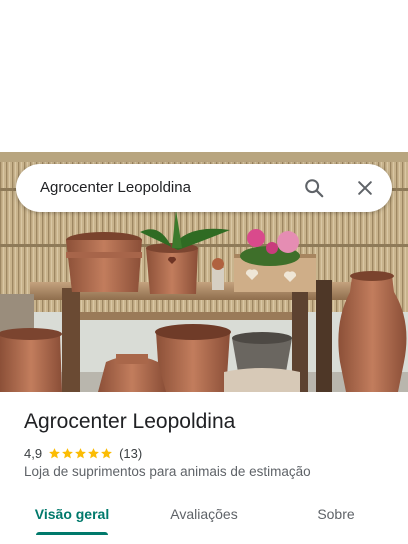 Image resolution: width=408 pixels, height=544 pixels. What do you see at coordinates (365, 188) in the screenshot?
I see `close-icon` at bounding box center [365, 188].